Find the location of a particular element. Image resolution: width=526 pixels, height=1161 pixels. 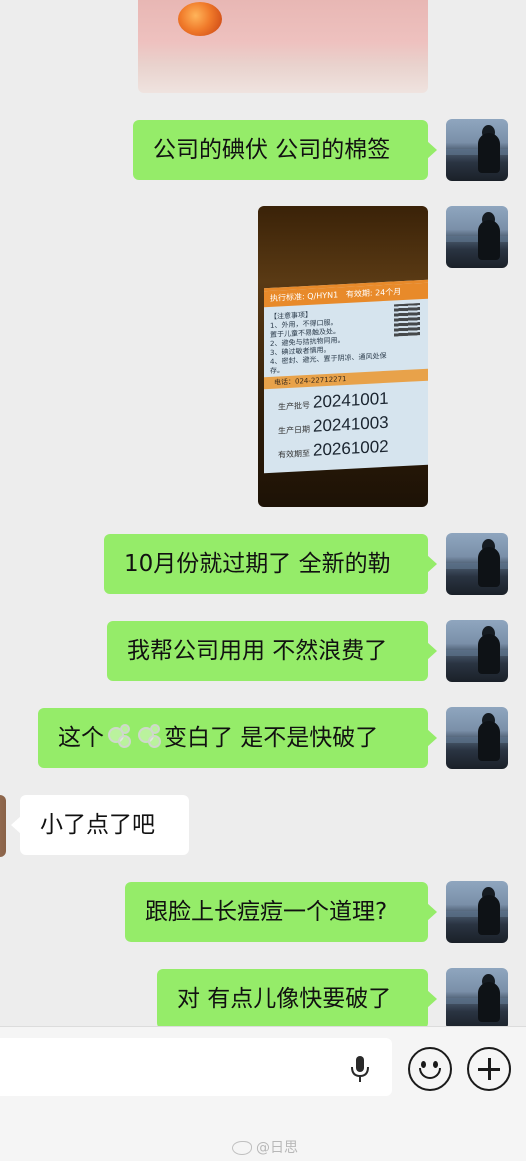

expiry-label: 有效期至 is located at coordinates (294, 454).